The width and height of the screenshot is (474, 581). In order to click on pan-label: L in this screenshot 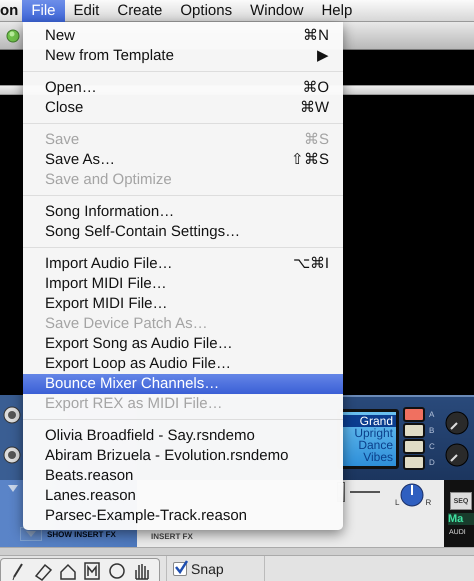, I will do `click(397, 502)`.